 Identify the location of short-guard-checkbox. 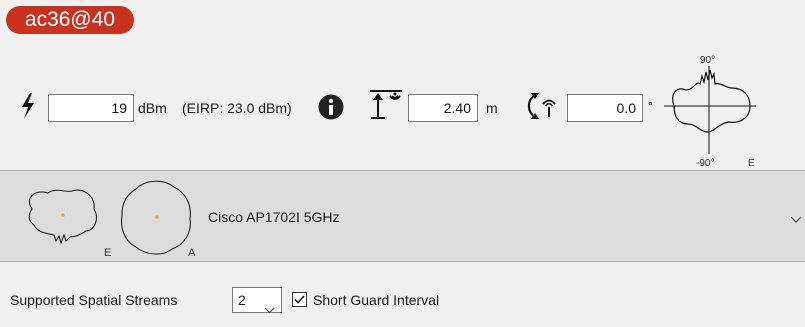
(299, 299).